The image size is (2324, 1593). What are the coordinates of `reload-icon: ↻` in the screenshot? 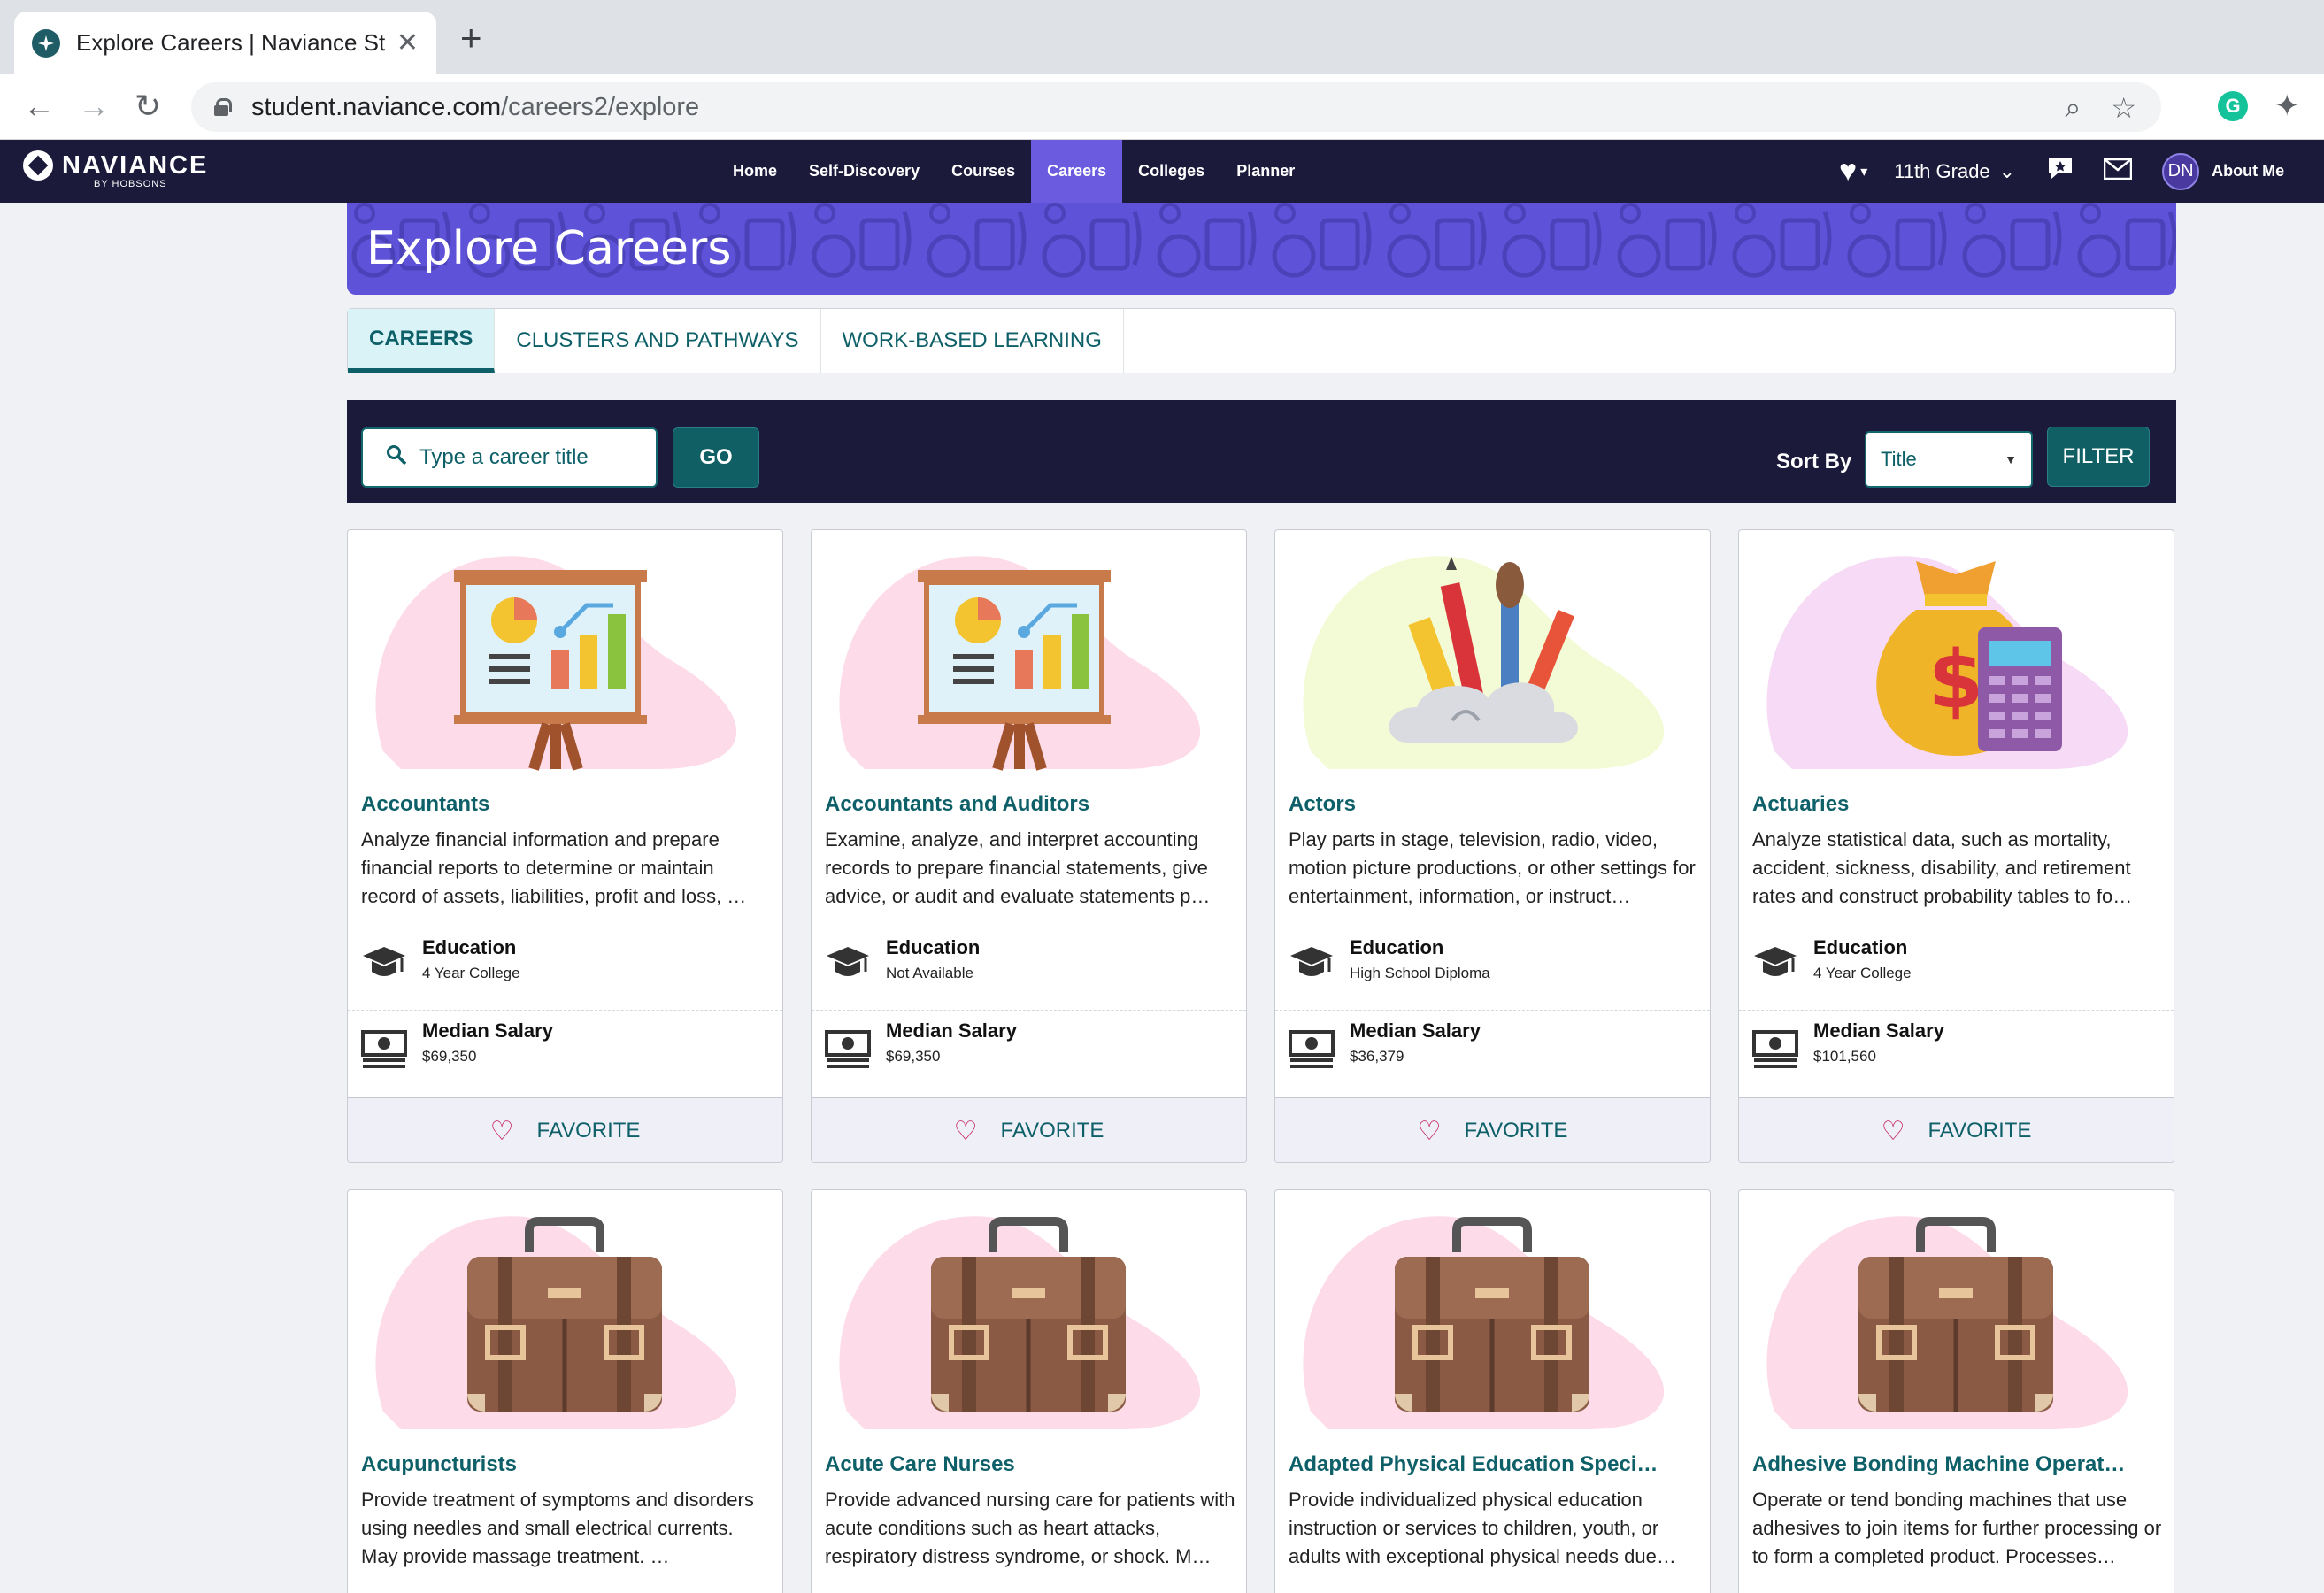 It's located at (148, 106).